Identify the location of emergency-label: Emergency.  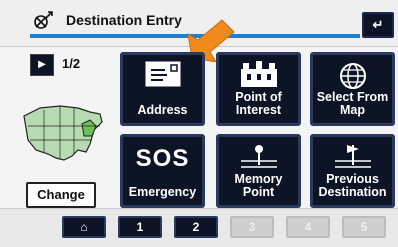
(162, 192).